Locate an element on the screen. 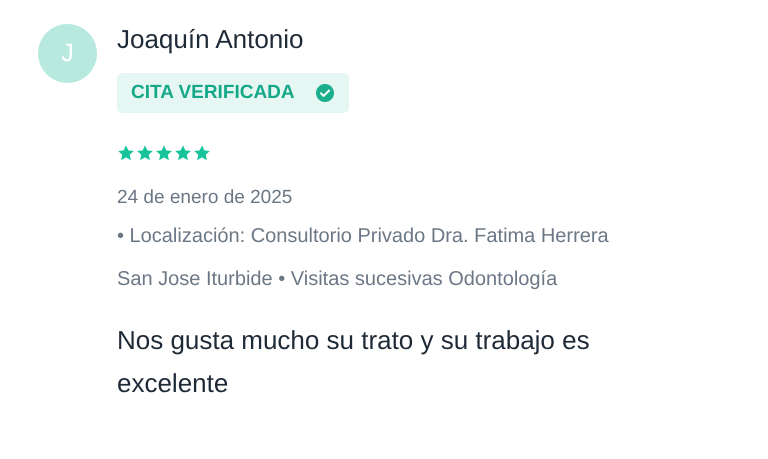 This screenshot has height=459, width=768. review-text: Nos gusta mucho su trato y su trabajo es excelente is located at coordinates (354, 362).